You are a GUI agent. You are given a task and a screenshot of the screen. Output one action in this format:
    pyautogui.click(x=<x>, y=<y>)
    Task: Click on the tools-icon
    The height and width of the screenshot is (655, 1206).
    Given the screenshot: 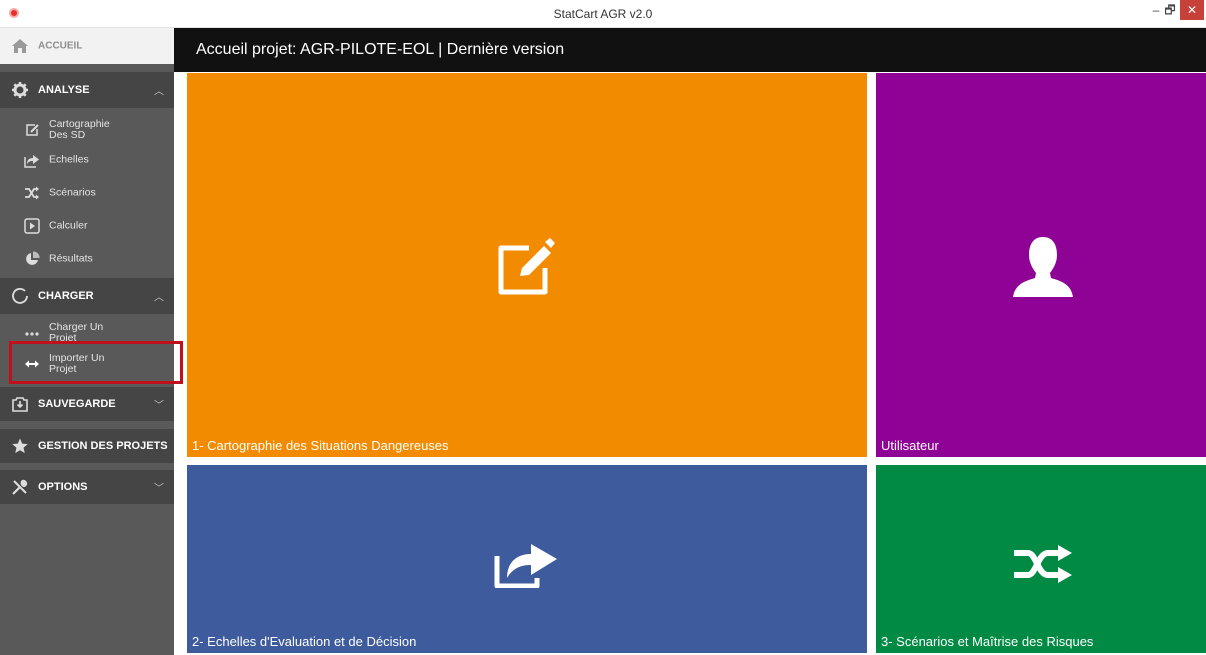 What is the action you would take?
    pyautogui.click(x=20, y=487)
    